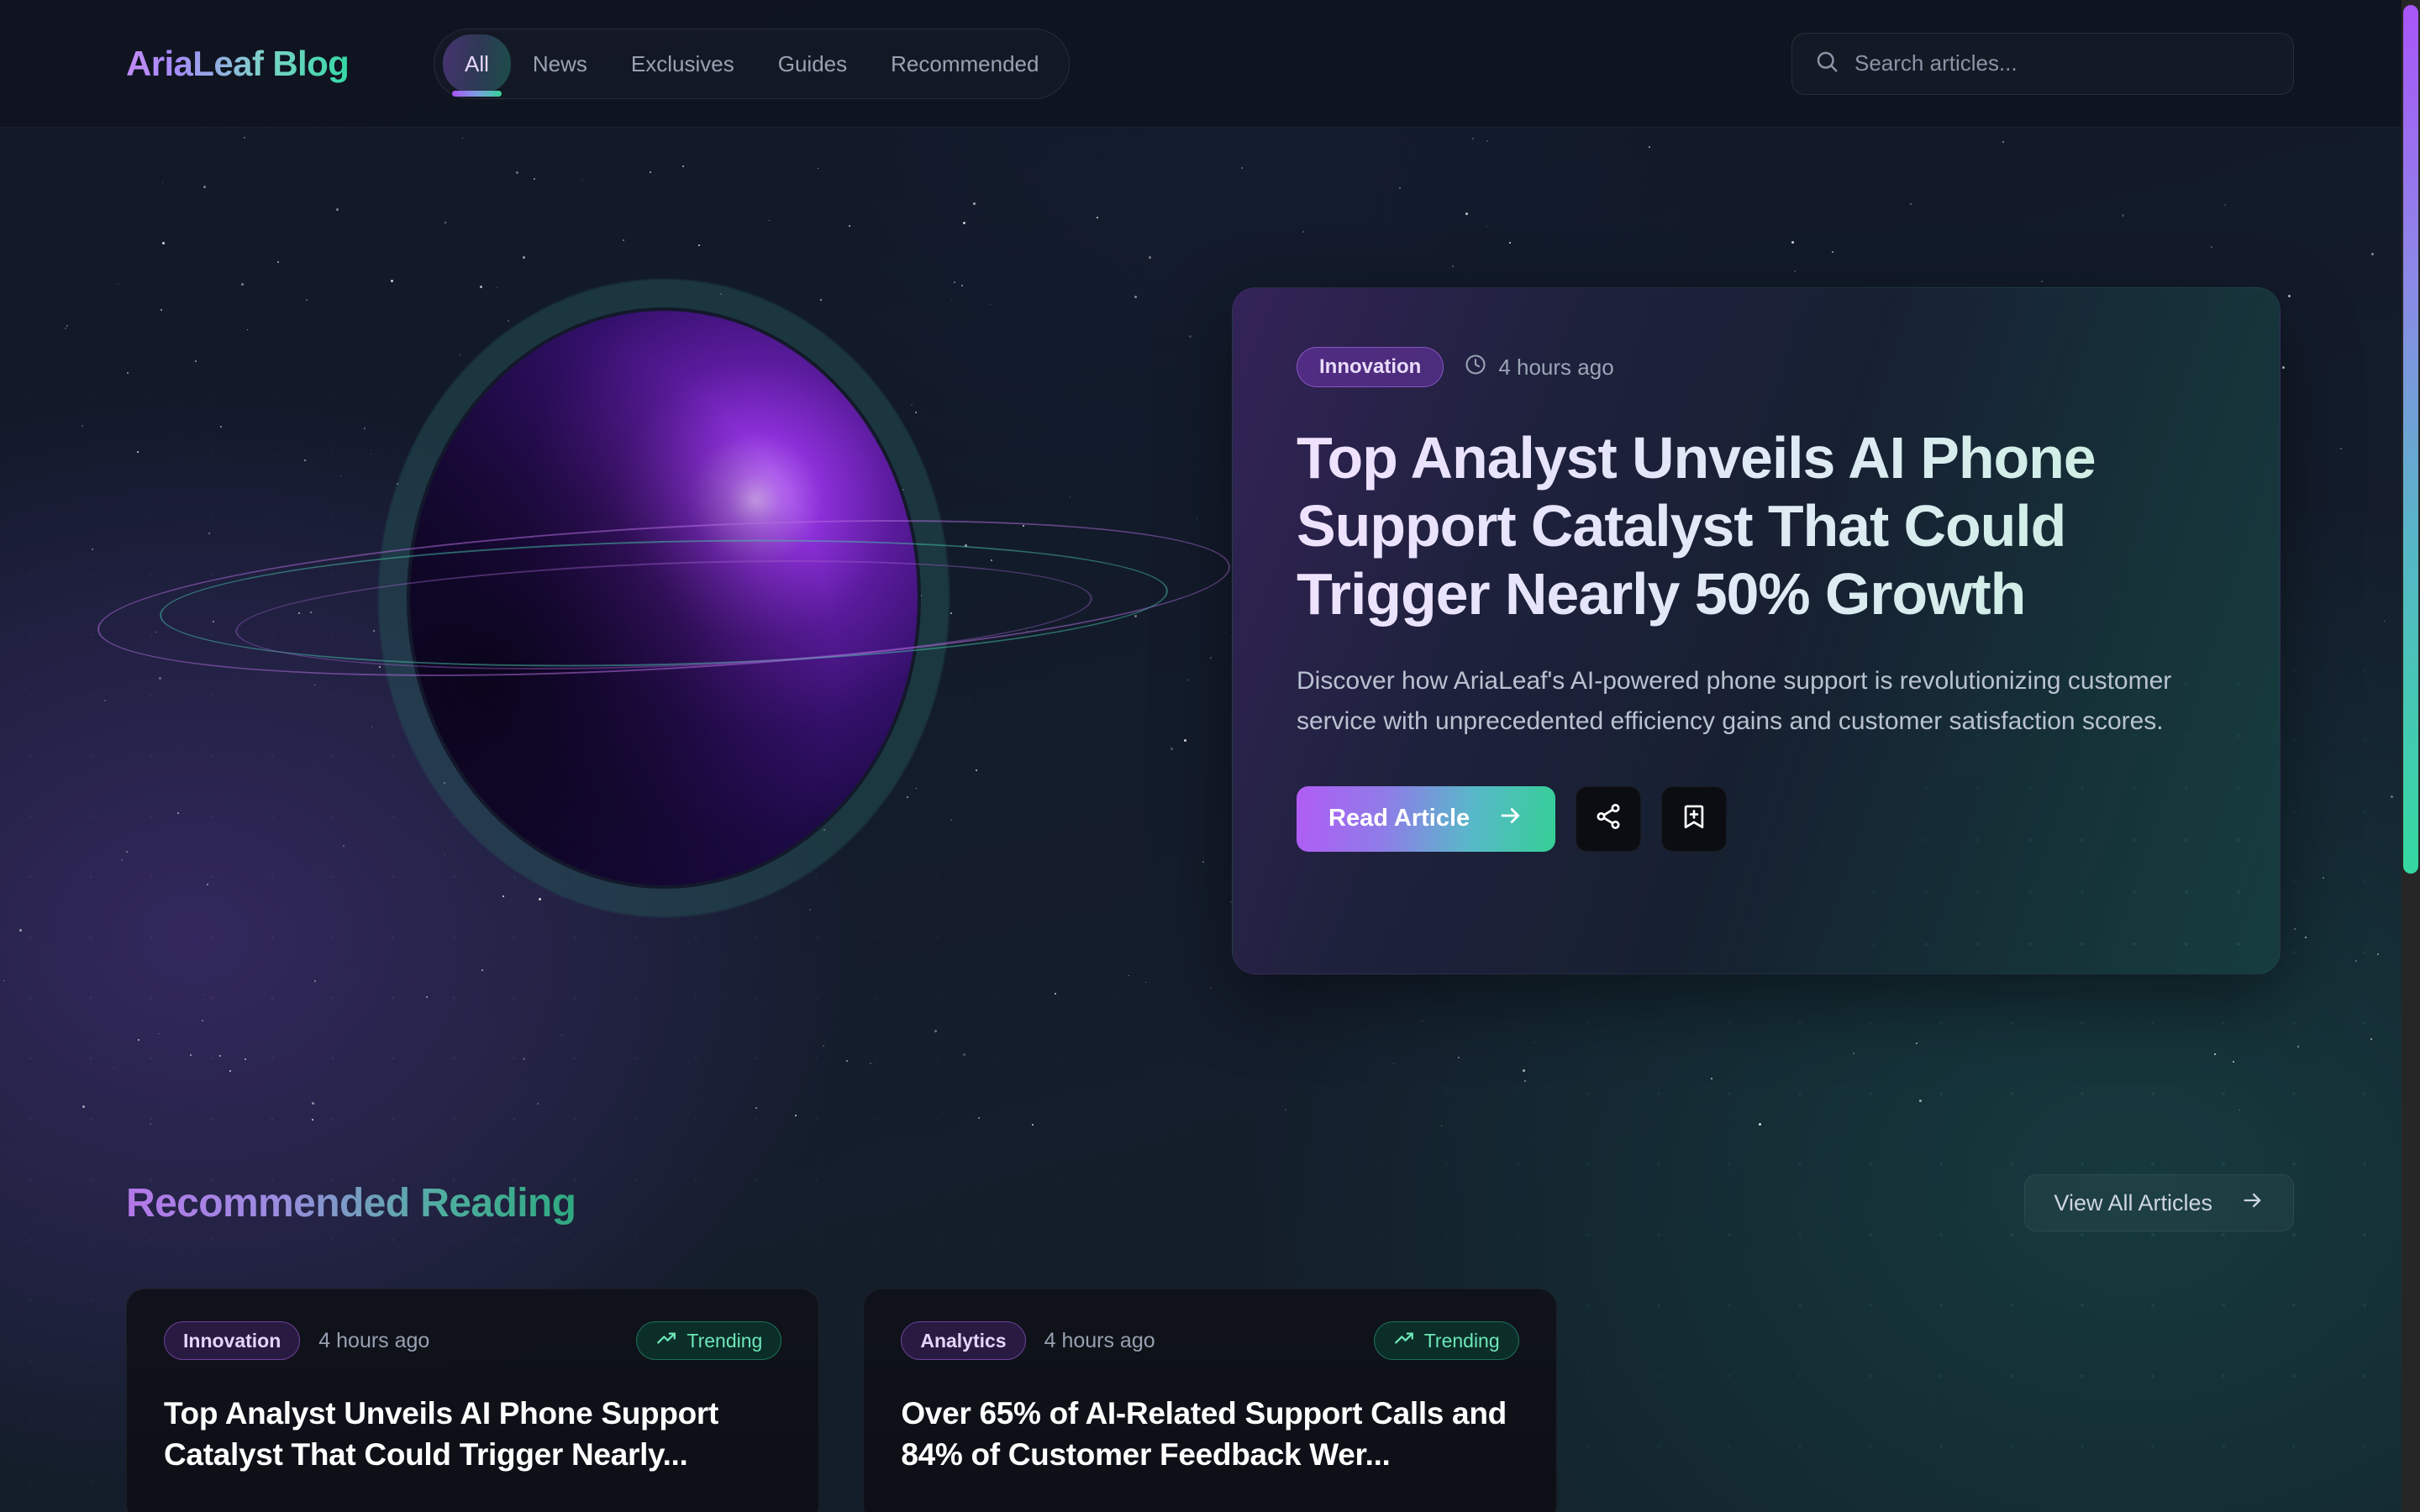  I want to click on article-category-badge: Analytics, so click(963, 1340).